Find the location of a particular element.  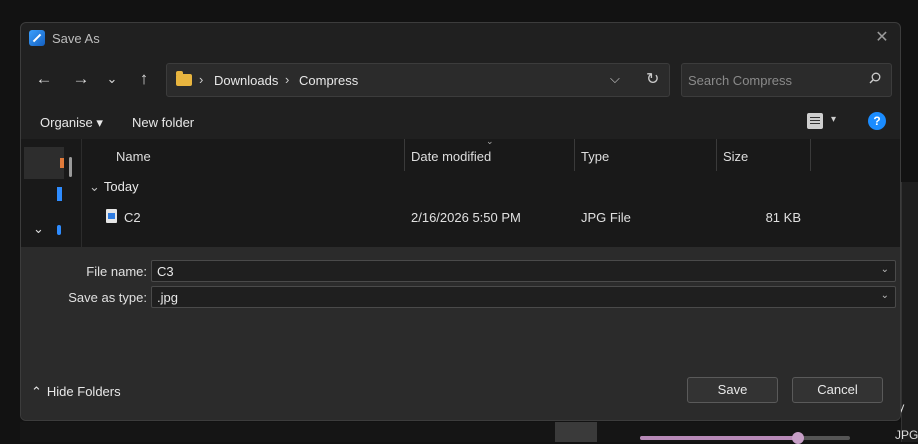

nav-pane-item-onedrive is located at coordinates (59, 230).